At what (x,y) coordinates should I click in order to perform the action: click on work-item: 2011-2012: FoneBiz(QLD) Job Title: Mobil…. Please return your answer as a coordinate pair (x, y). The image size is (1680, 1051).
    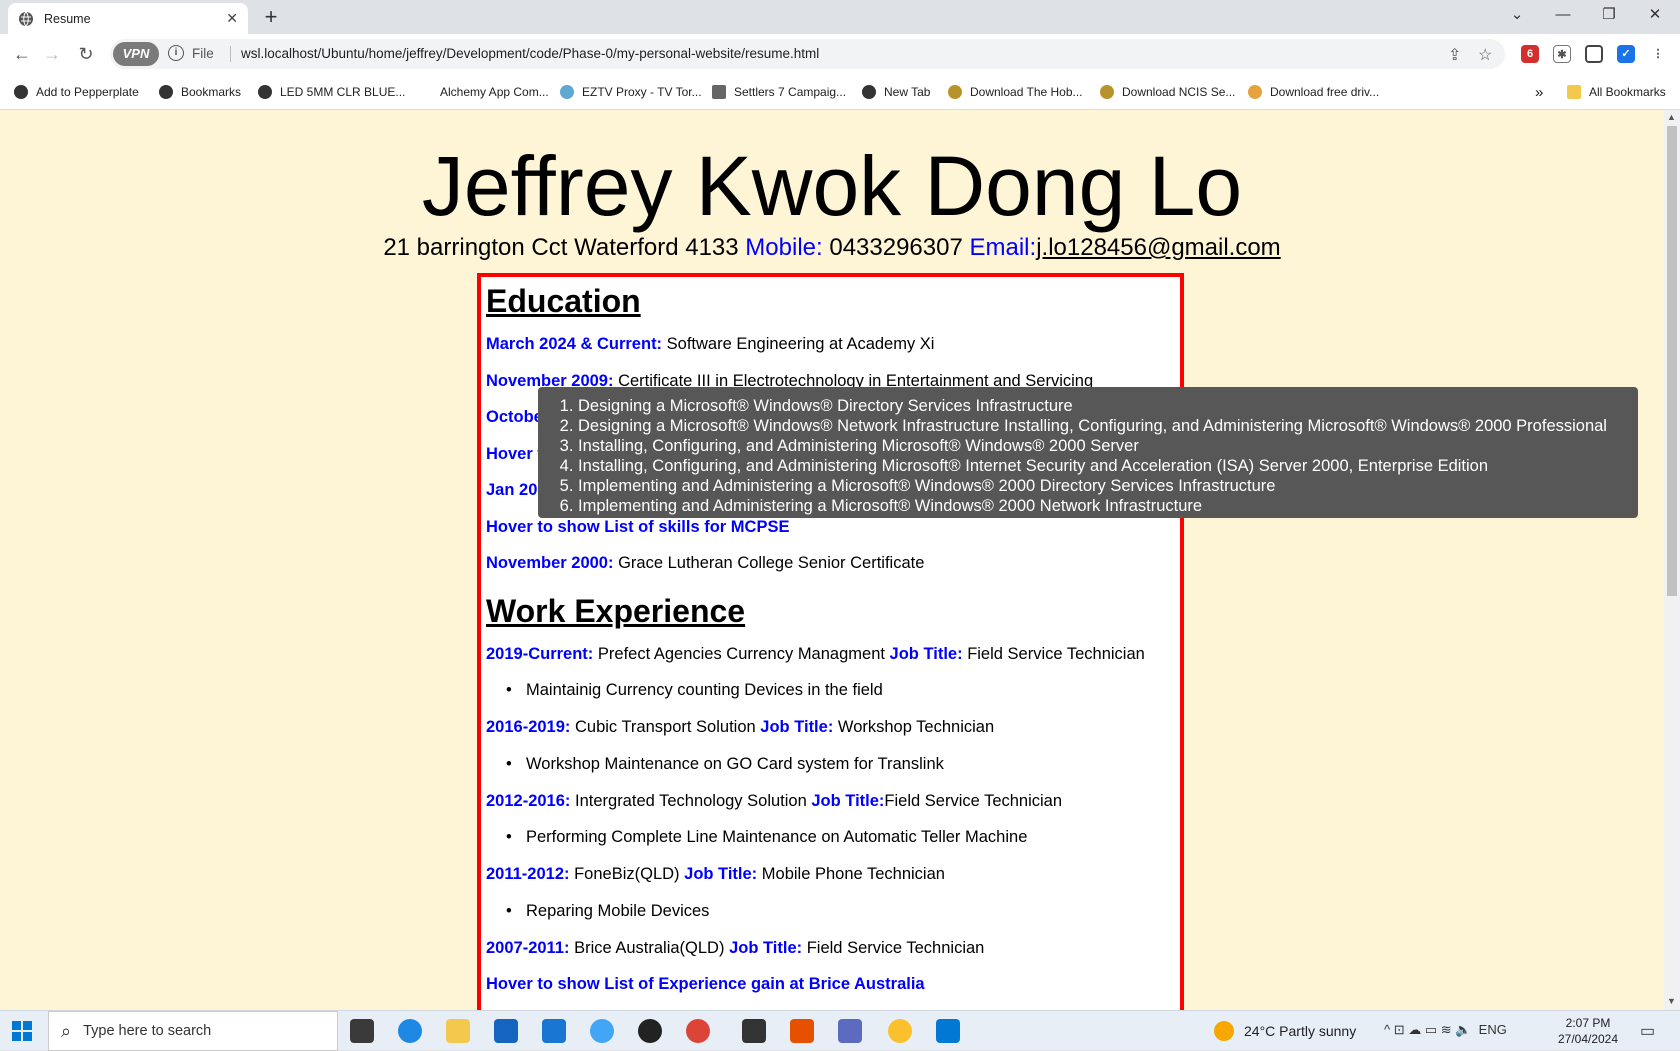
    Looking at the image, I should click on (715, 874).